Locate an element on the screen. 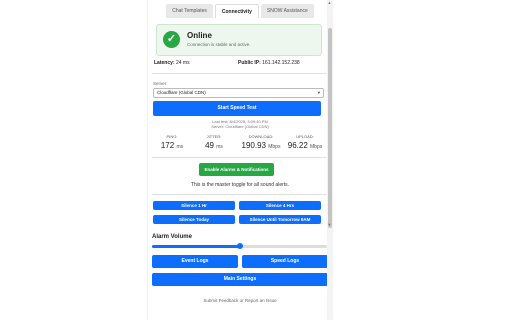 The height and width of the screenshot is (320, 512). server-label: Server: is located at coordinates (160, 83).